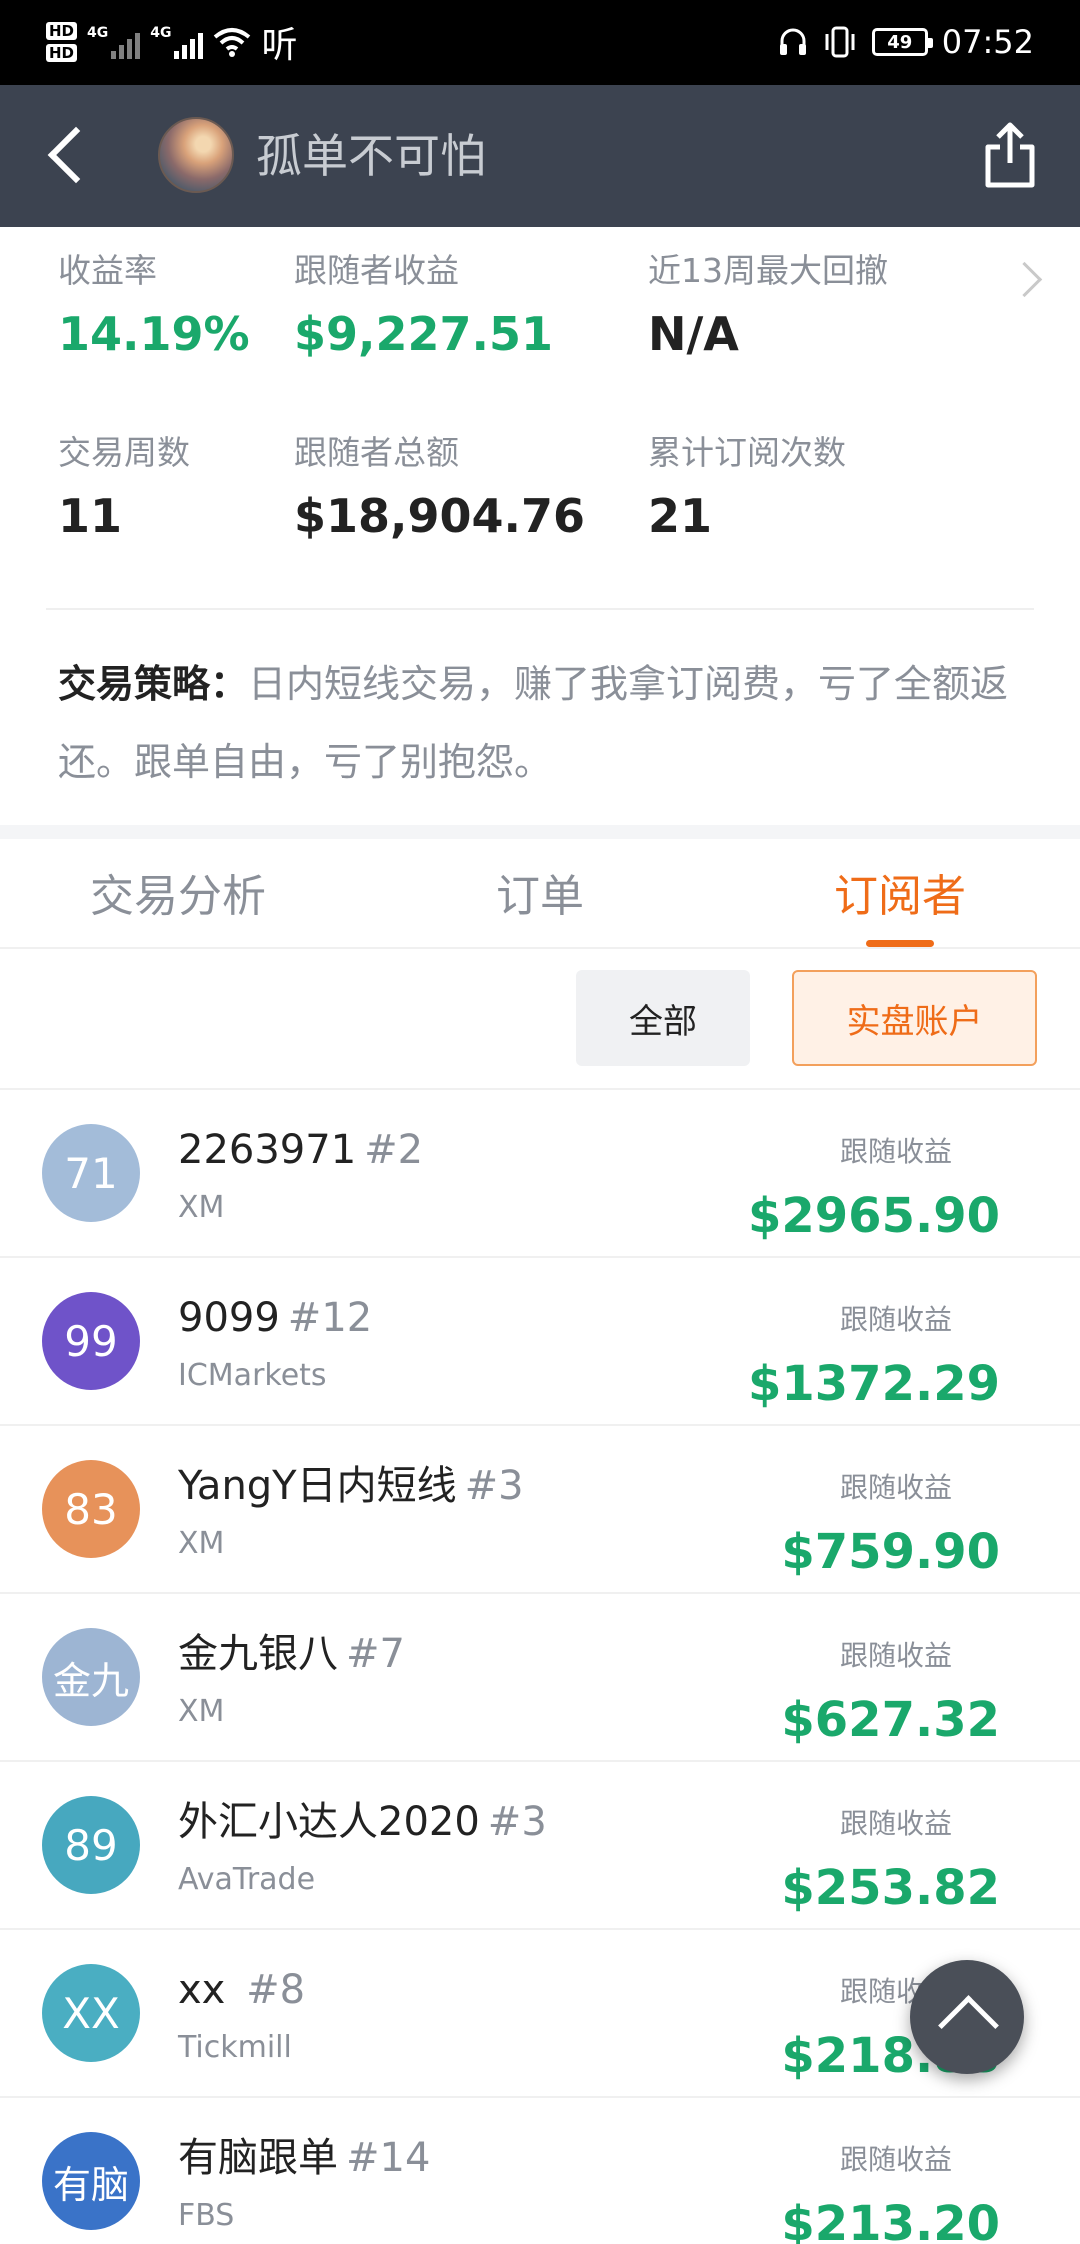  I want to click on status-left: HD HD 4G 4G 听, so click(172, 42).